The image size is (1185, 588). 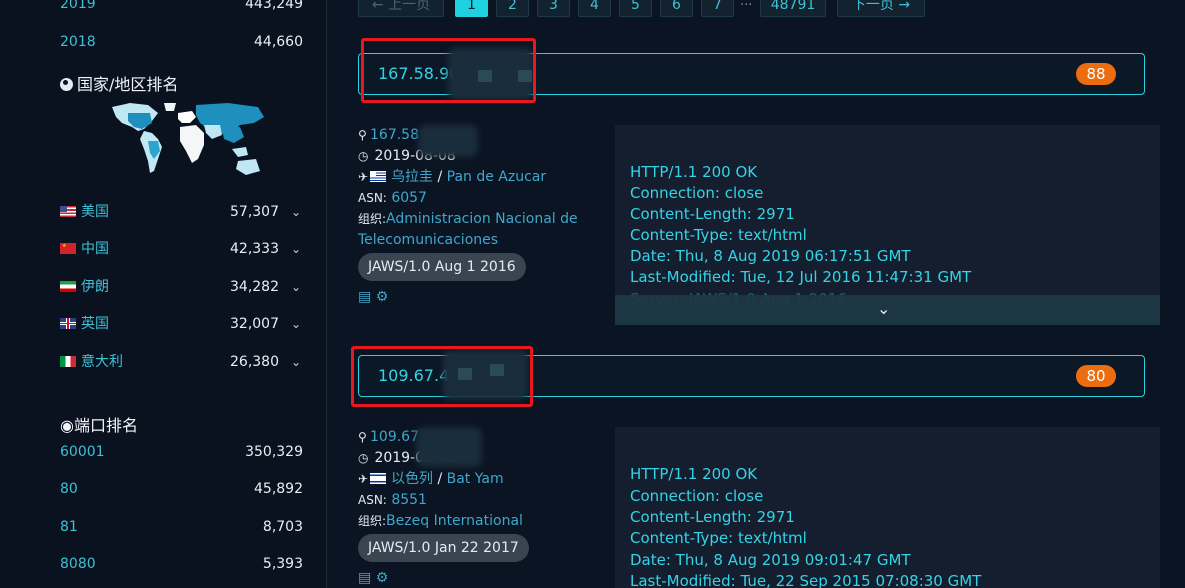 What do you see at coordinates (401, 8) in the screenshot?
I see `prev-page-button: ← 上一页` at bounding box center [401, 8].